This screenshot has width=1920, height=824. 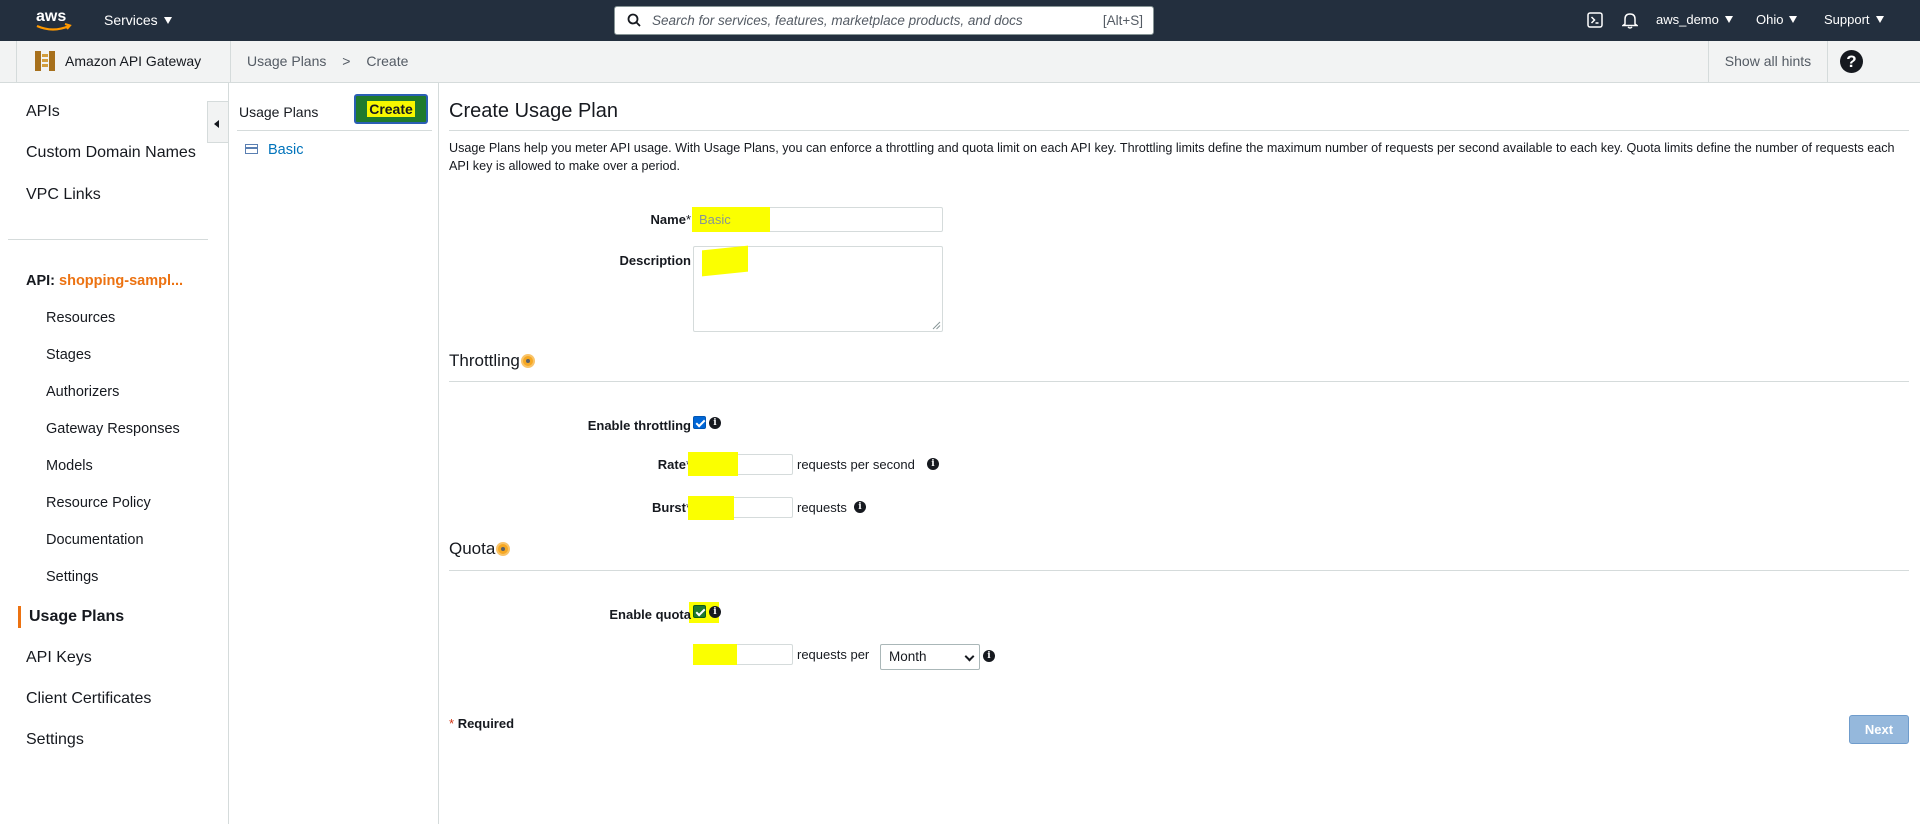 I want to click on required-note: * Required, so click(x=481, y=723).